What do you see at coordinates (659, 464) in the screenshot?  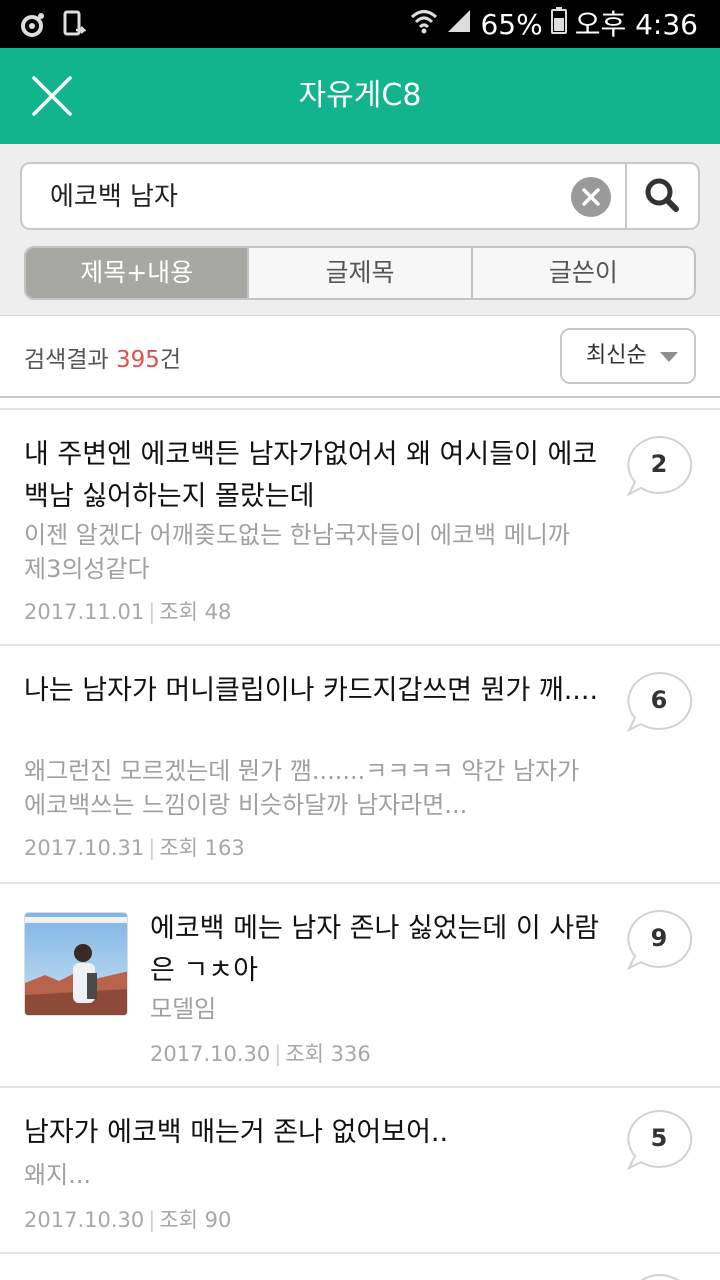 I see `comment-count: 2` at bounding box center [659, 464].